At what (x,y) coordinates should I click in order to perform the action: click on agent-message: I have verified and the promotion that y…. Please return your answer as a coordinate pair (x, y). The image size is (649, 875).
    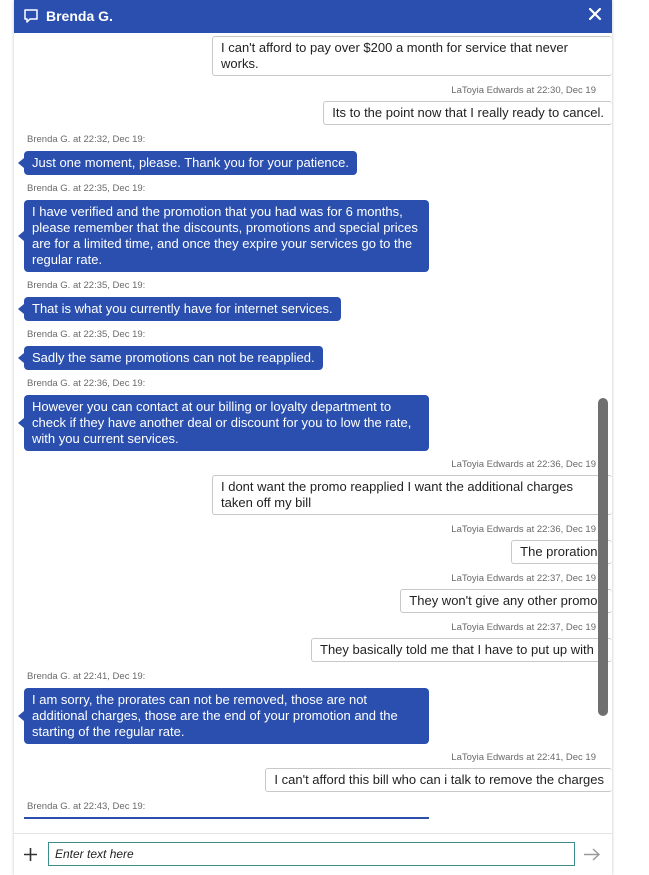
    Looking at the image, I should click on (223, 236).